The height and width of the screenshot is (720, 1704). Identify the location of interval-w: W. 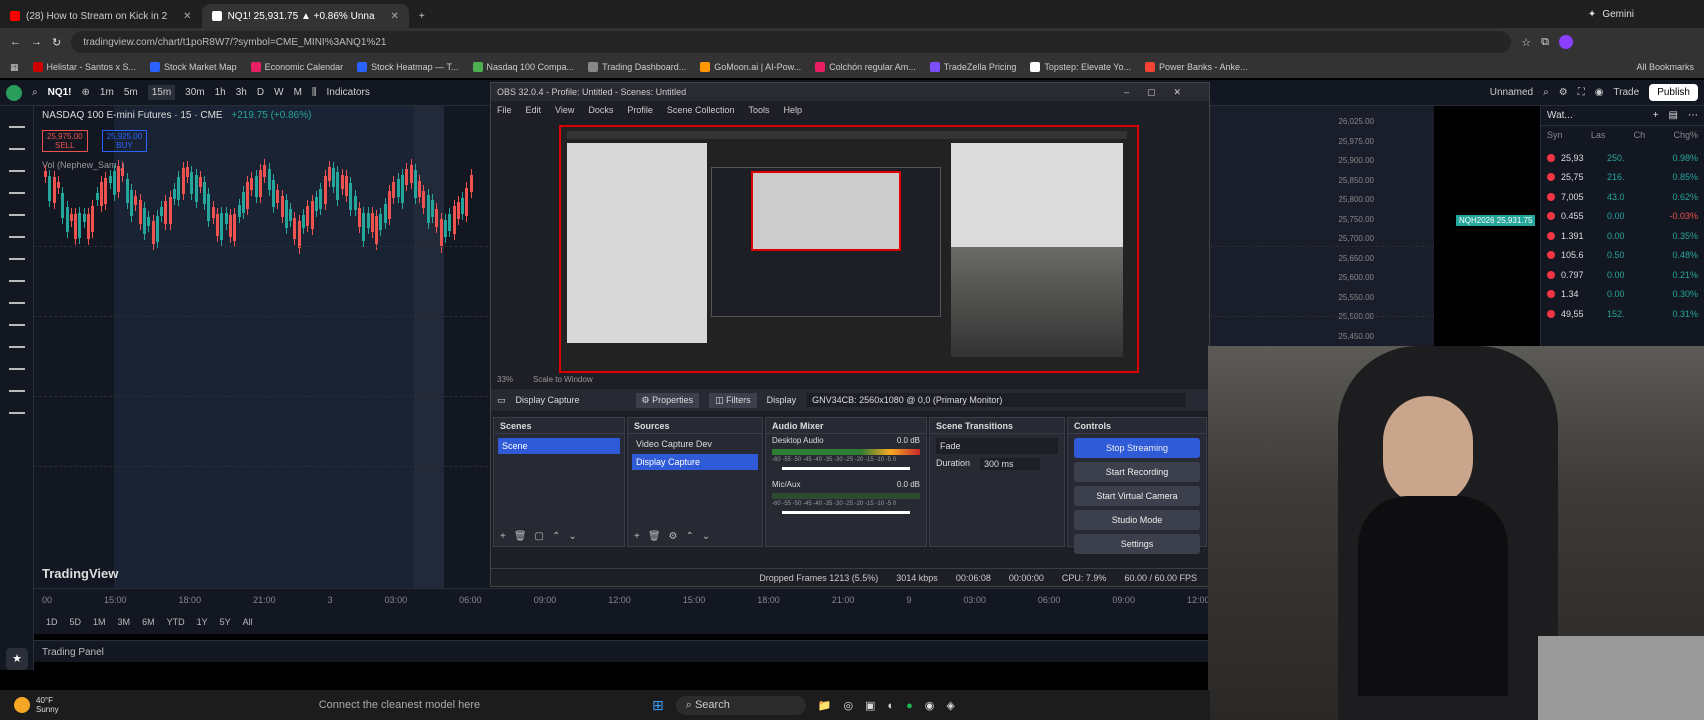
(278, 92).